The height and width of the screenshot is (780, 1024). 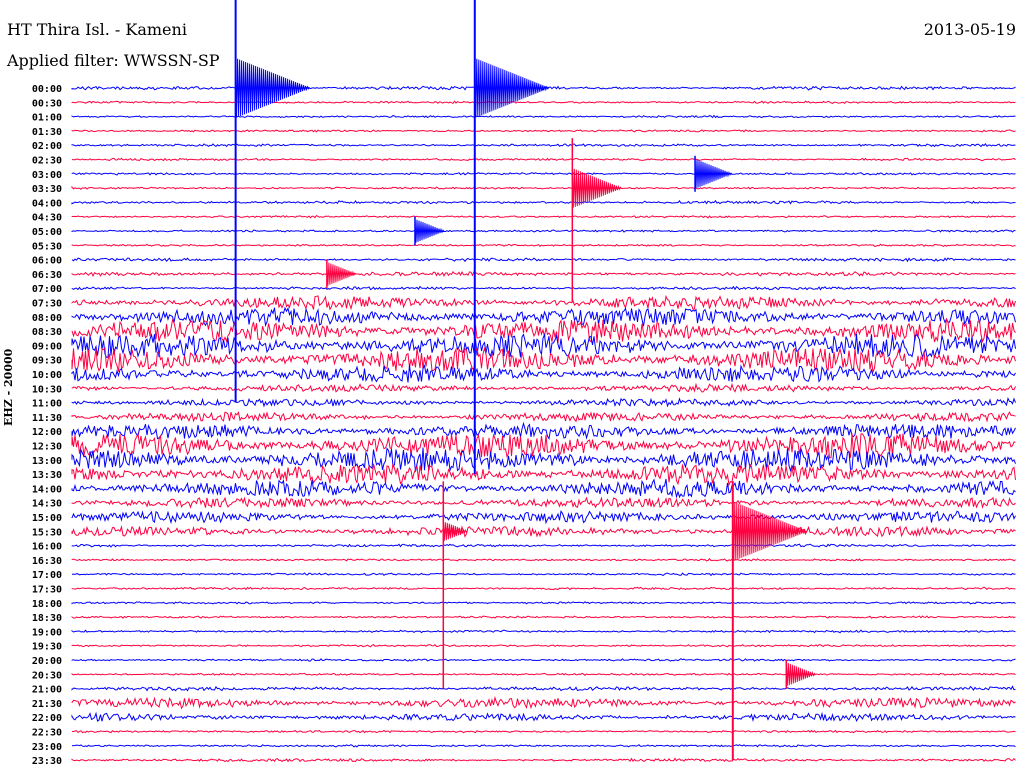 I want to click on trace-16:30, so click(x=543, y=560).